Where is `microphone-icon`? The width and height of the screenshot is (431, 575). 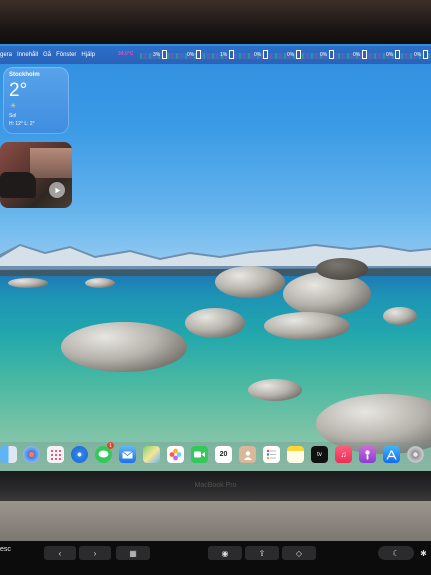 microphone-icon is located at coordinates (367, 455).